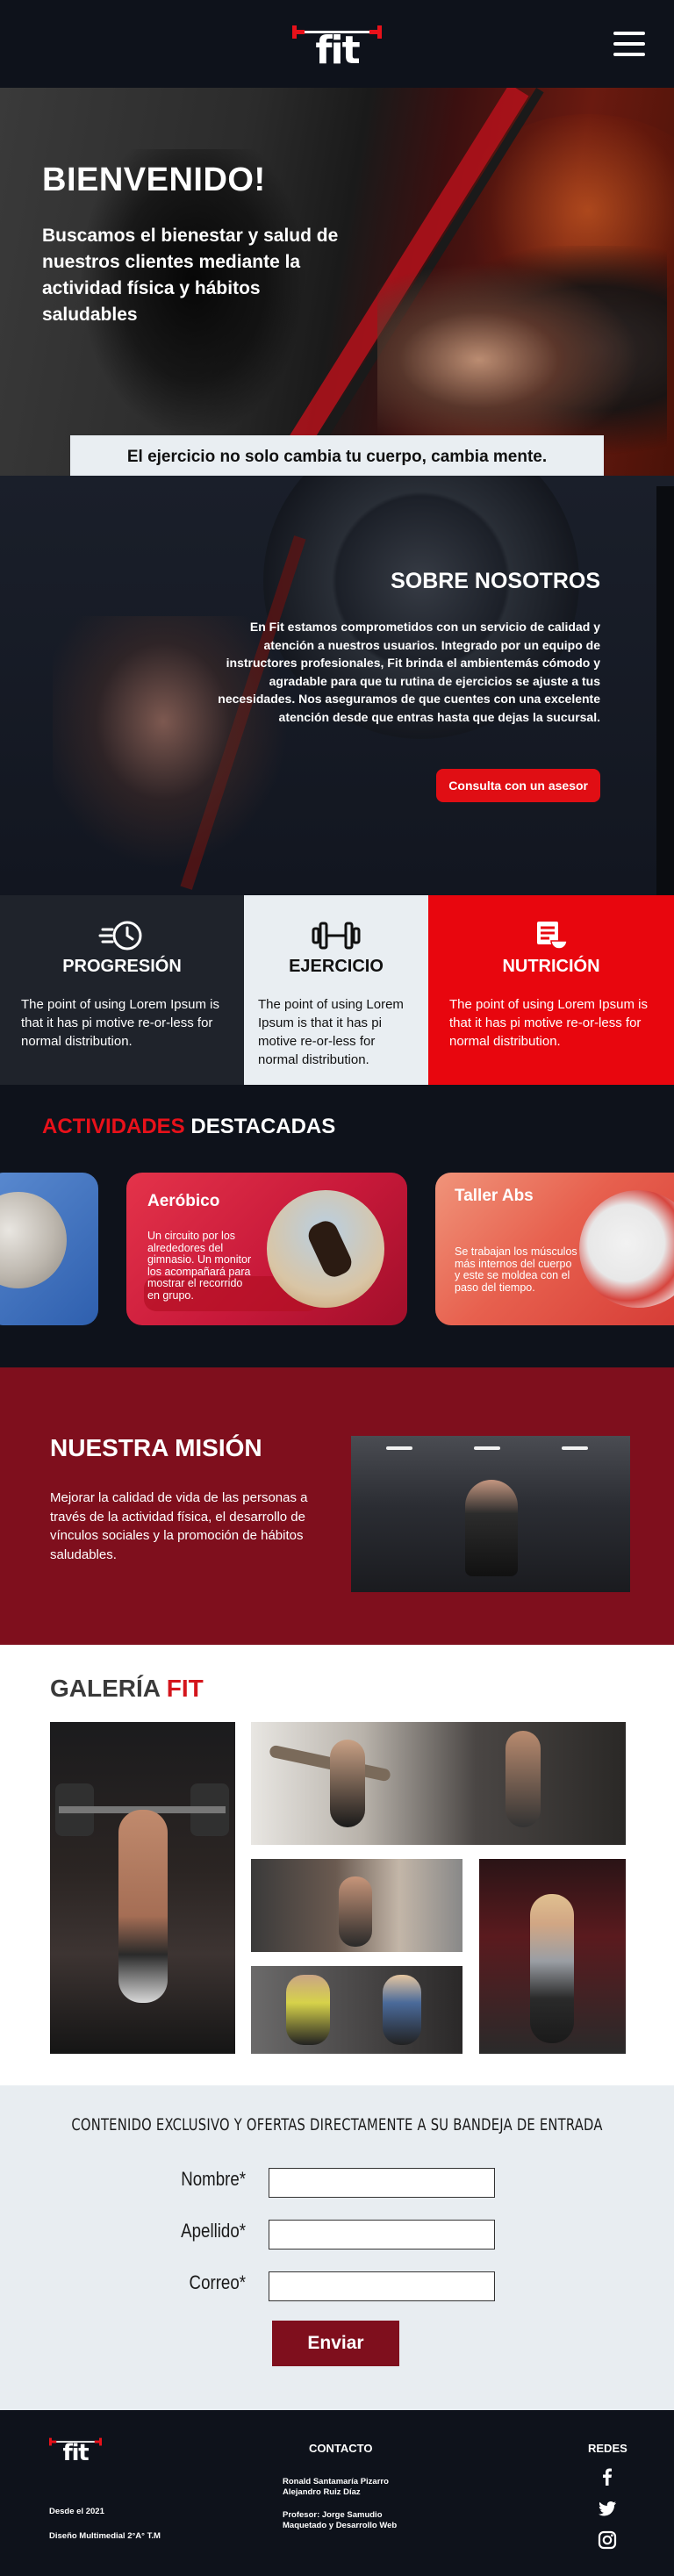  Describe the element at coordinates (552, 1957) in the screenshot. I see `gallery-image-kettlebell` at that location.